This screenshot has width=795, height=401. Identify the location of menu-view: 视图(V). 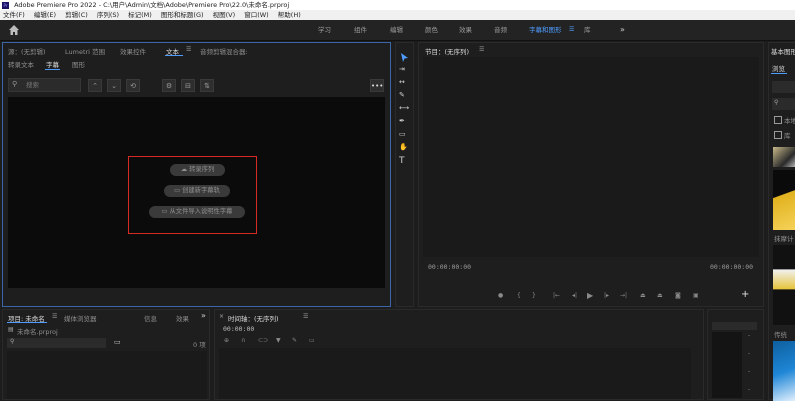
(224, 15).